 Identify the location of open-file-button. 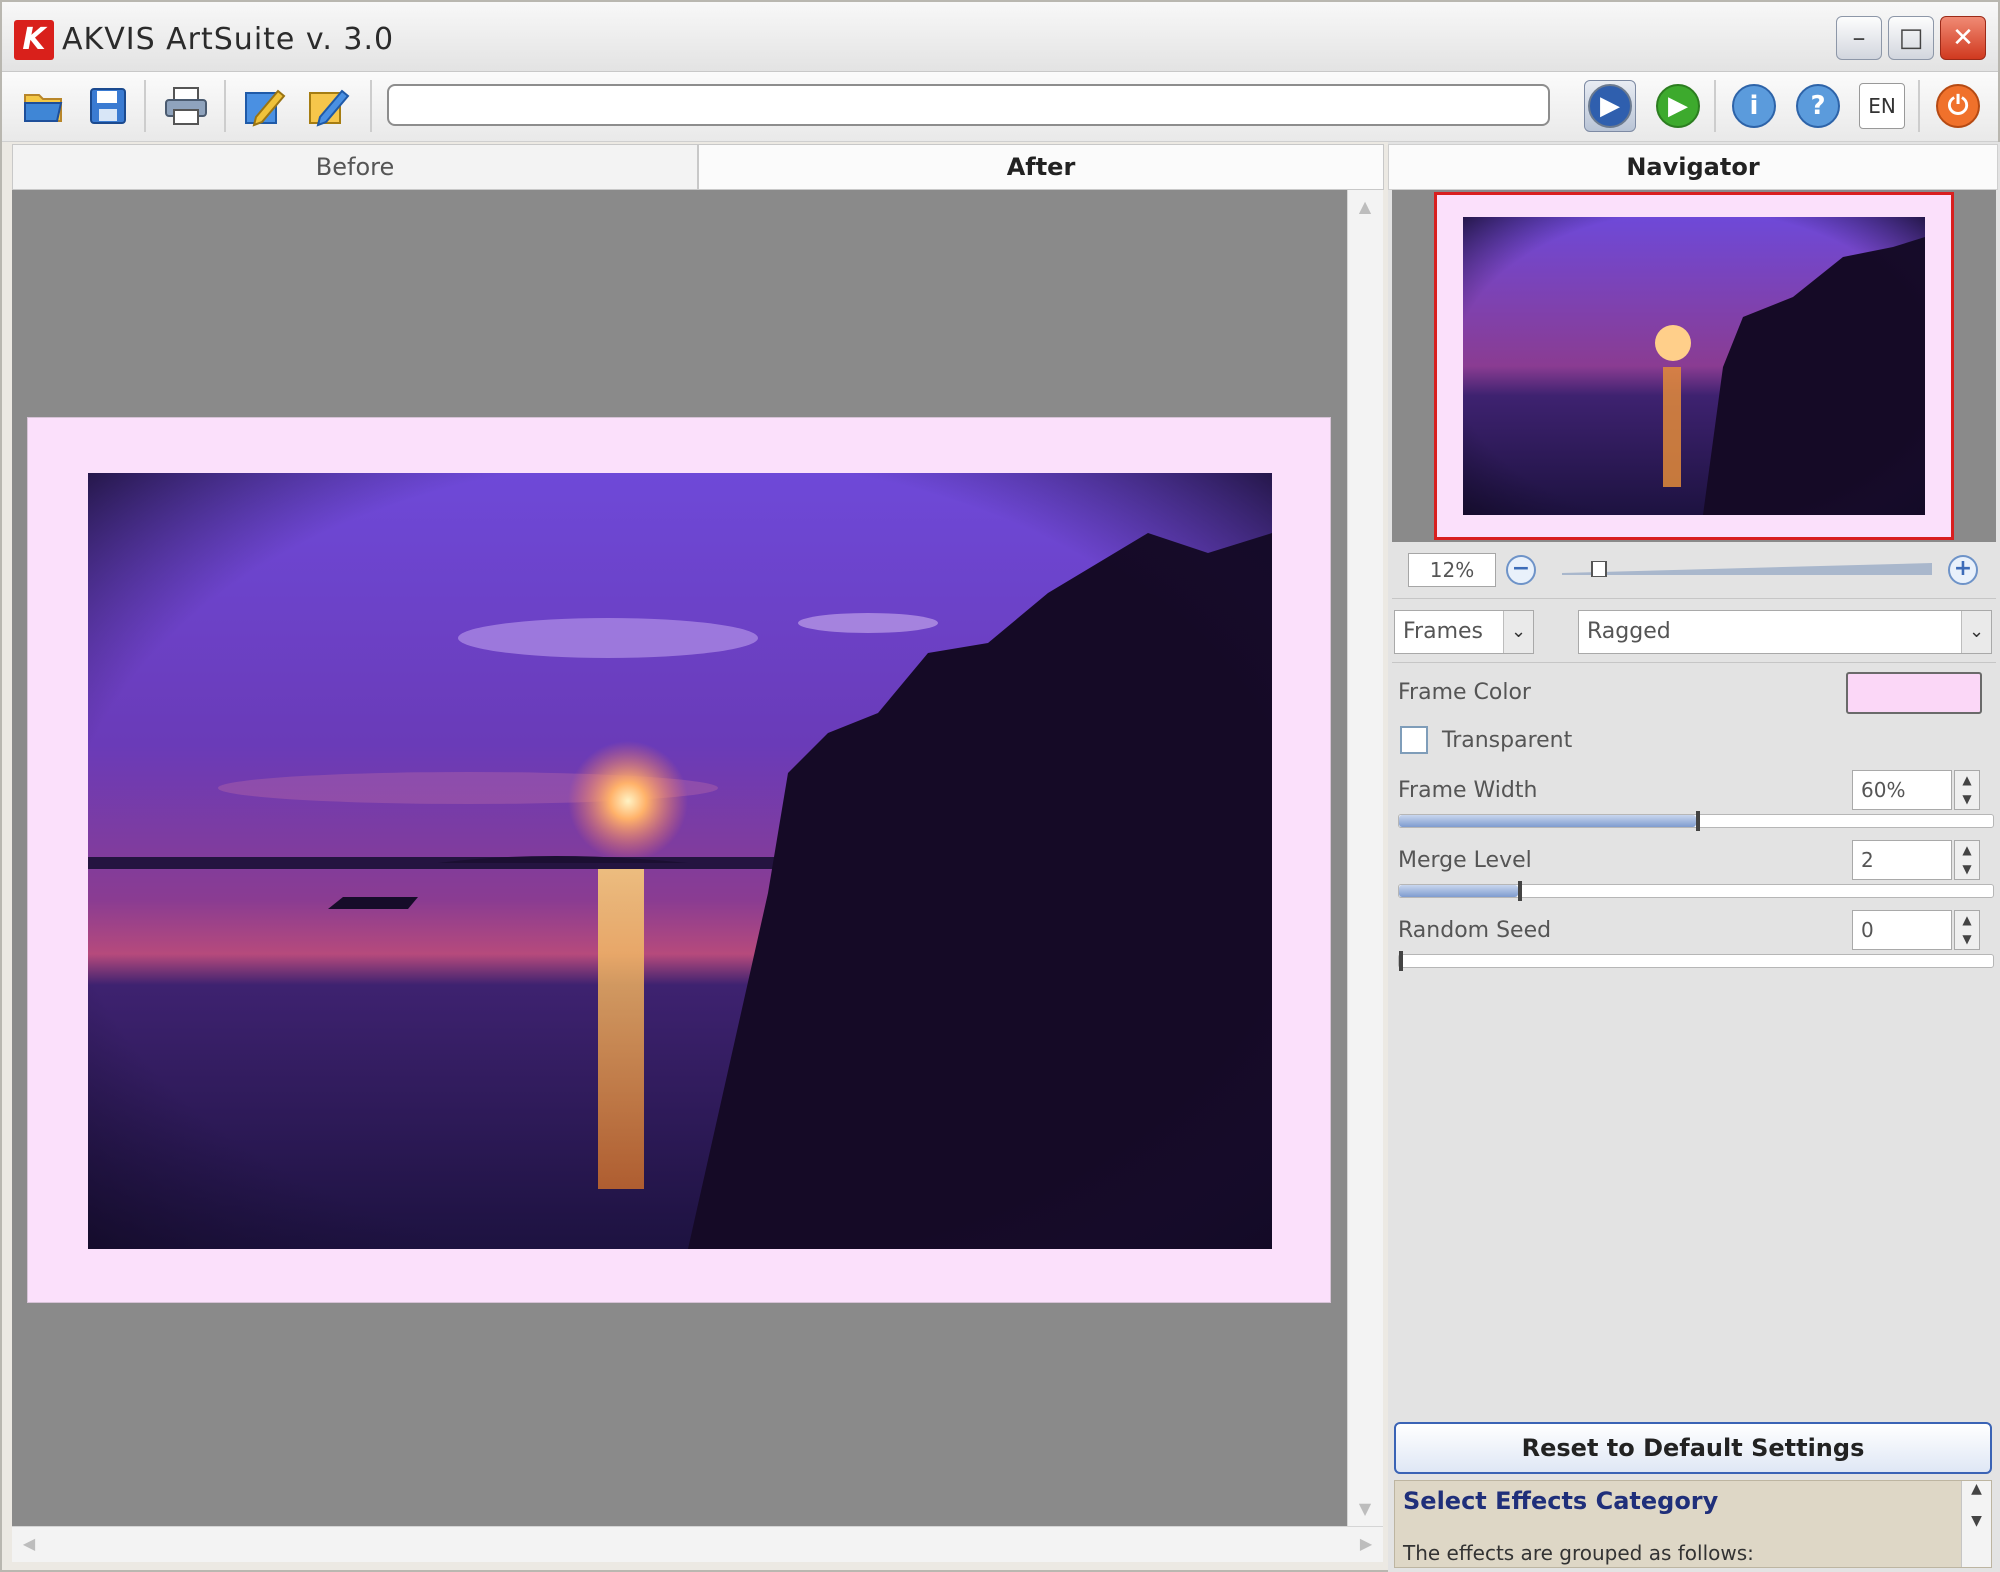
(44, 106).